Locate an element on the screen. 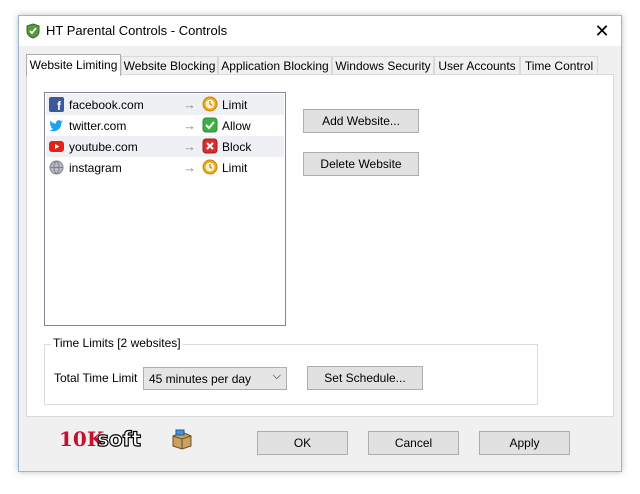 The image size is (640, 494). shield-check-icon is located at coordinates (33, 31).